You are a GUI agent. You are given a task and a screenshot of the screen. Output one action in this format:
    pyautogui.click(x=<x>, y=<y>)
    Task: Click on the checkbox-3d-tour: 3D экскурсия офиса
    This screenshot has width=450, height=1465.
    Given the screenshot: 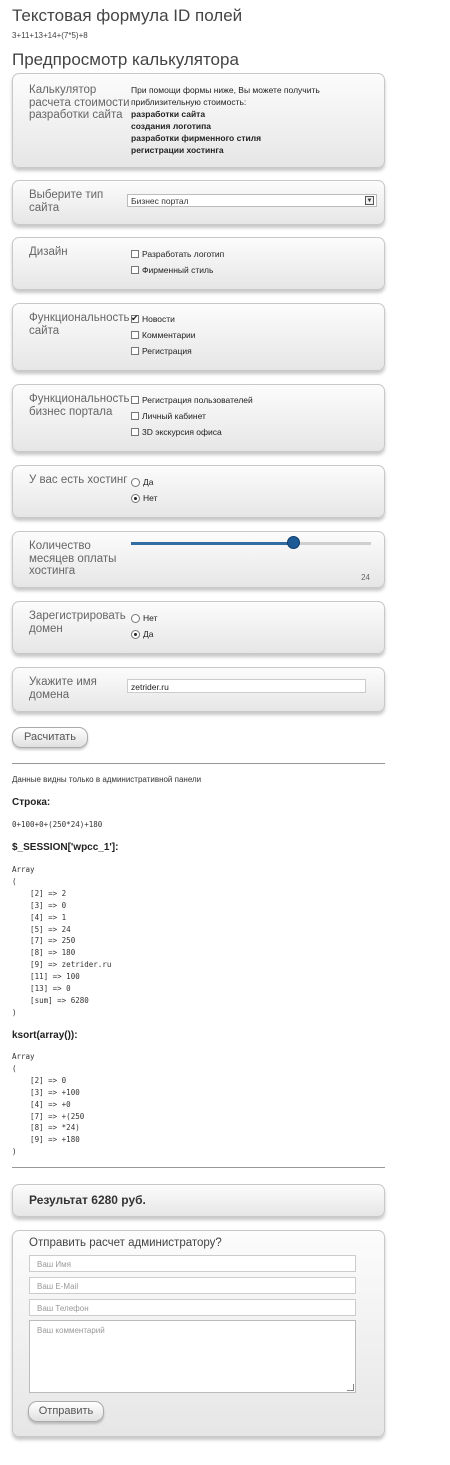 What is the action you would take?
    pyautogui.click(x=192, y=432)
    